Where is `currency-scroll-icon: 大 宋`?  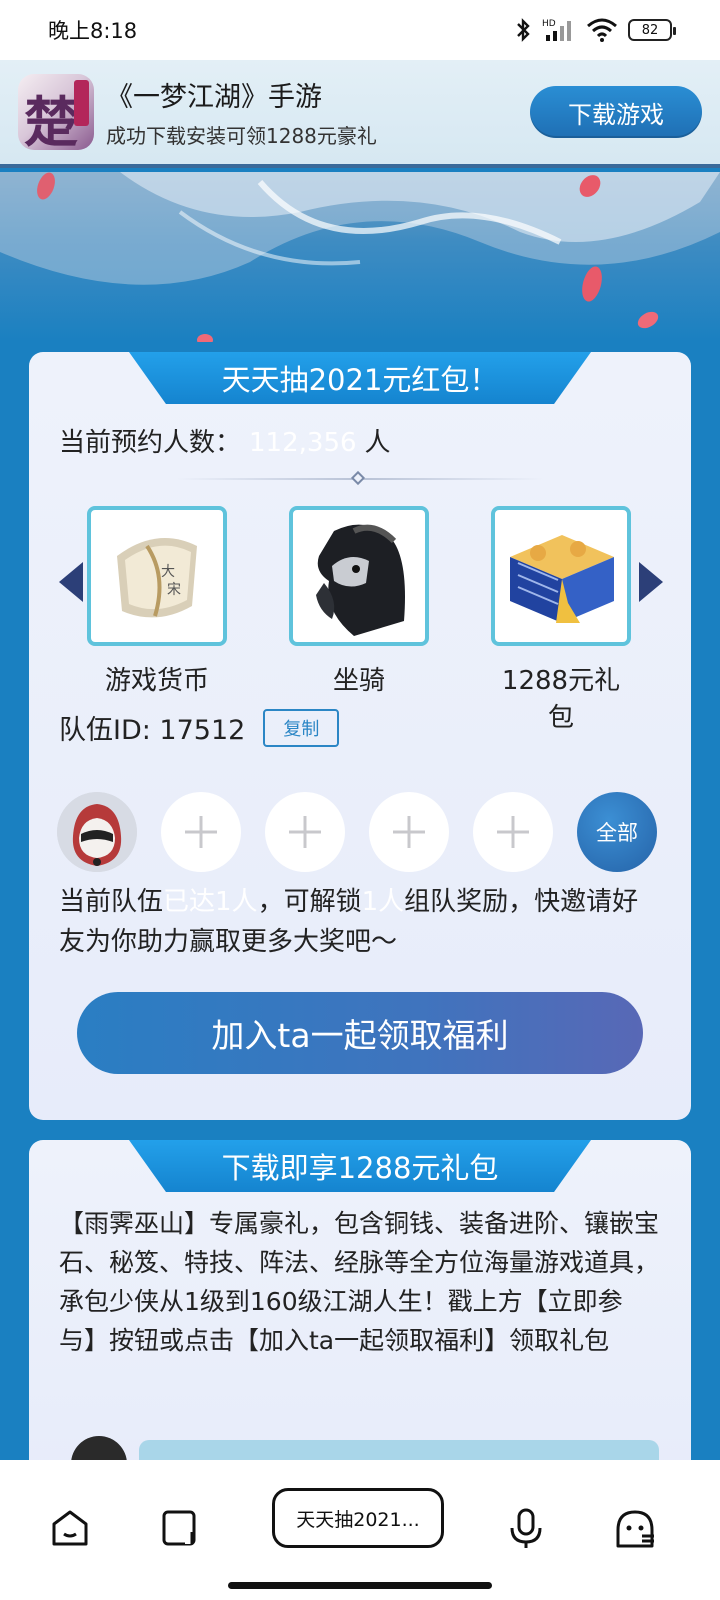
currency-scroll-icon: 大 宋 is located at coordinates (157, 578).